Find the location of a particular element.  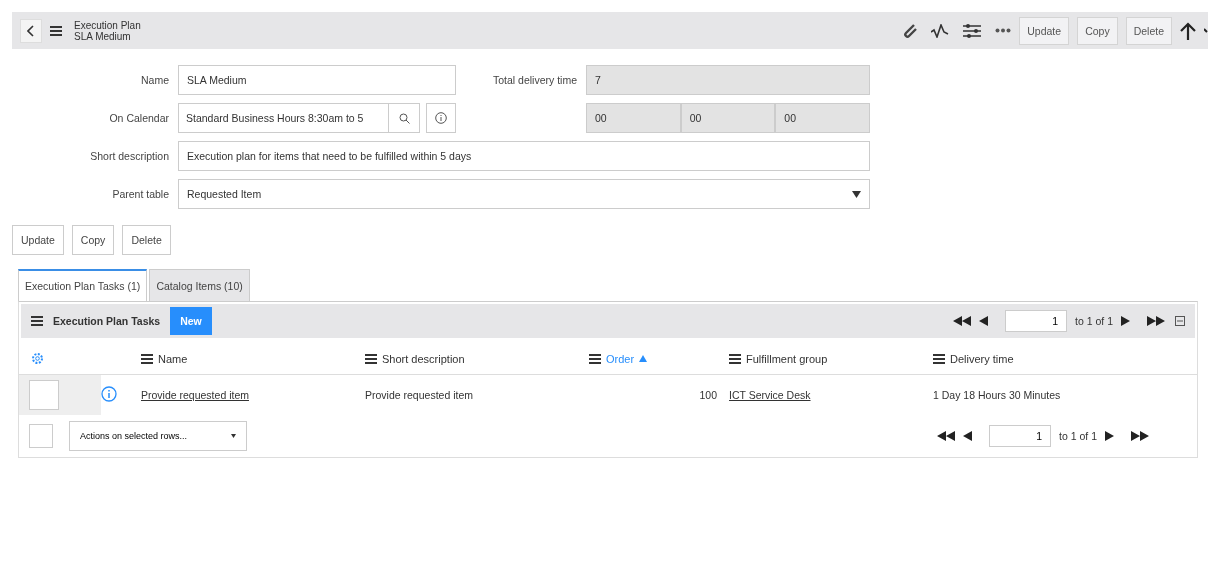

column-header: Short description is located at coordinates (423, 358).